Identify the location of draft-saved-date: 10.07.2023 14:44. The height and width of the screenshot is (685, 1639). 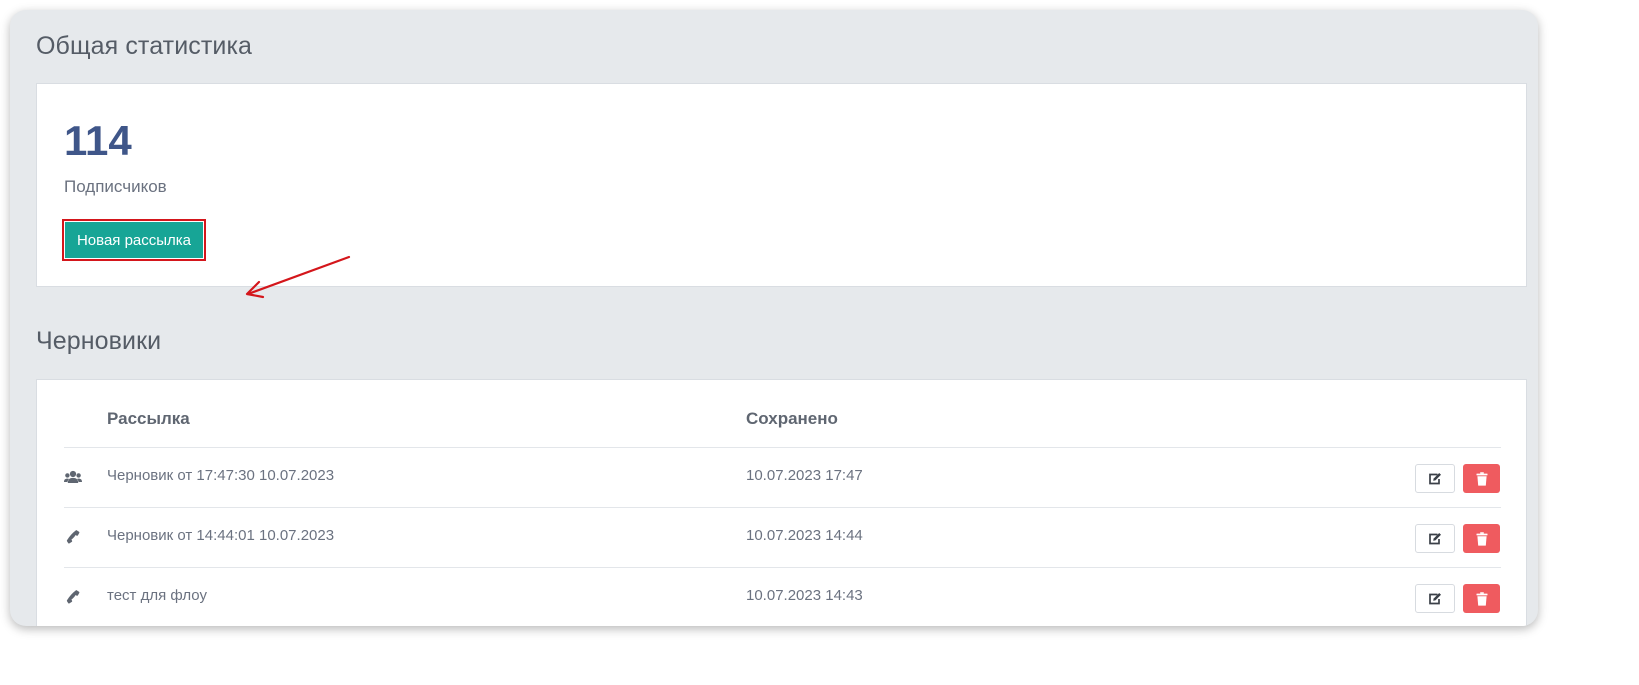
(804, 535).